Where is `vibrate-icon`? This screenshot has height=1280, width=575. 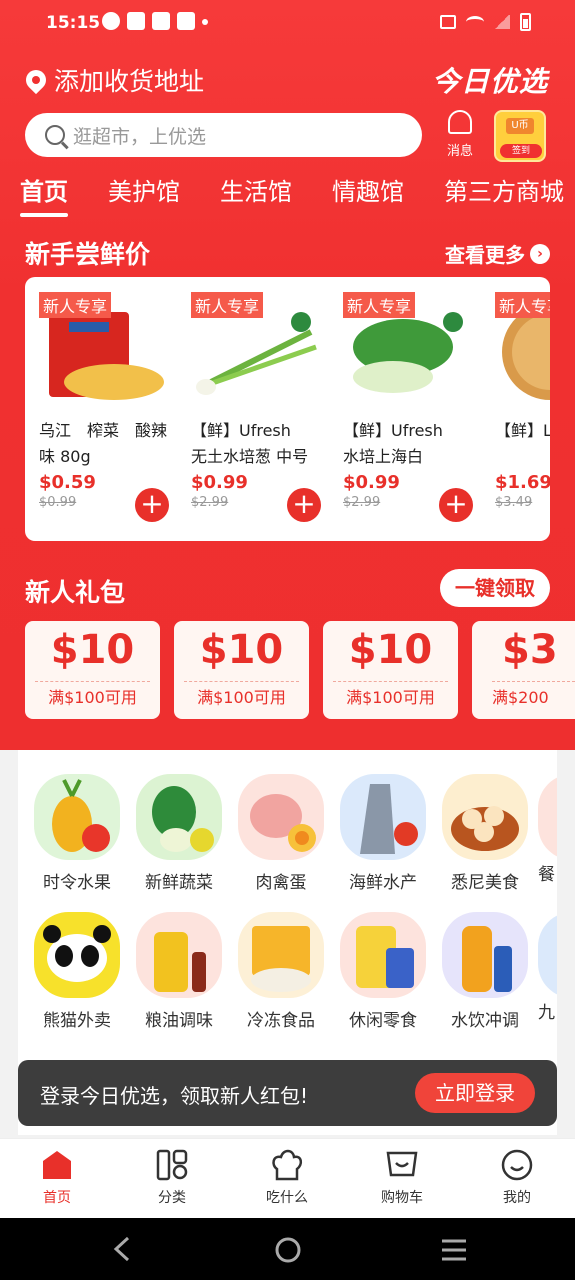
vibrate-icon is located at coordinates (448, 22).